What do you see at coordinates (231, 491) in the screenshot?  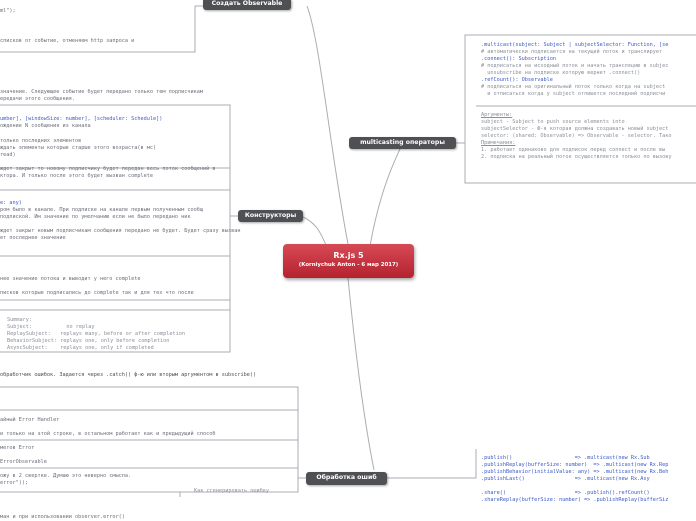 I see `error-generate-label: Как сгенерировать ошибку` at bounding box center [231, 491].